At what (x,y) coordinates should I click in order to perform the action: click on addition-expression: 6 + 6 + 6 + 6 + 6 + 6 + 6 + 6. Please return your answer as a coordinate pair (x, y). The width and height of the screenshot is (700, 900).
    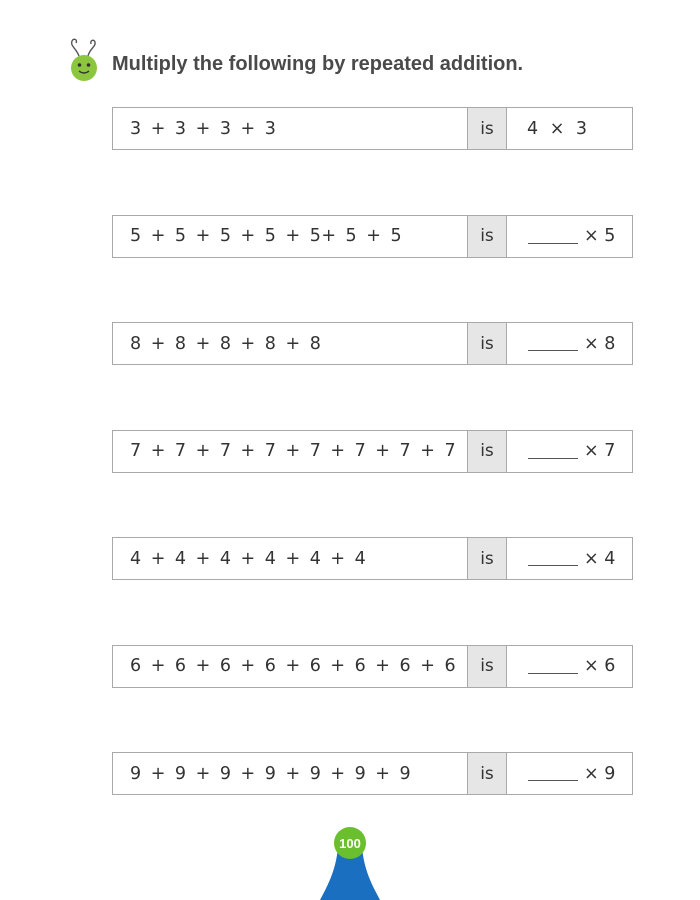
    Looking at the image, I should click on (290, 666).